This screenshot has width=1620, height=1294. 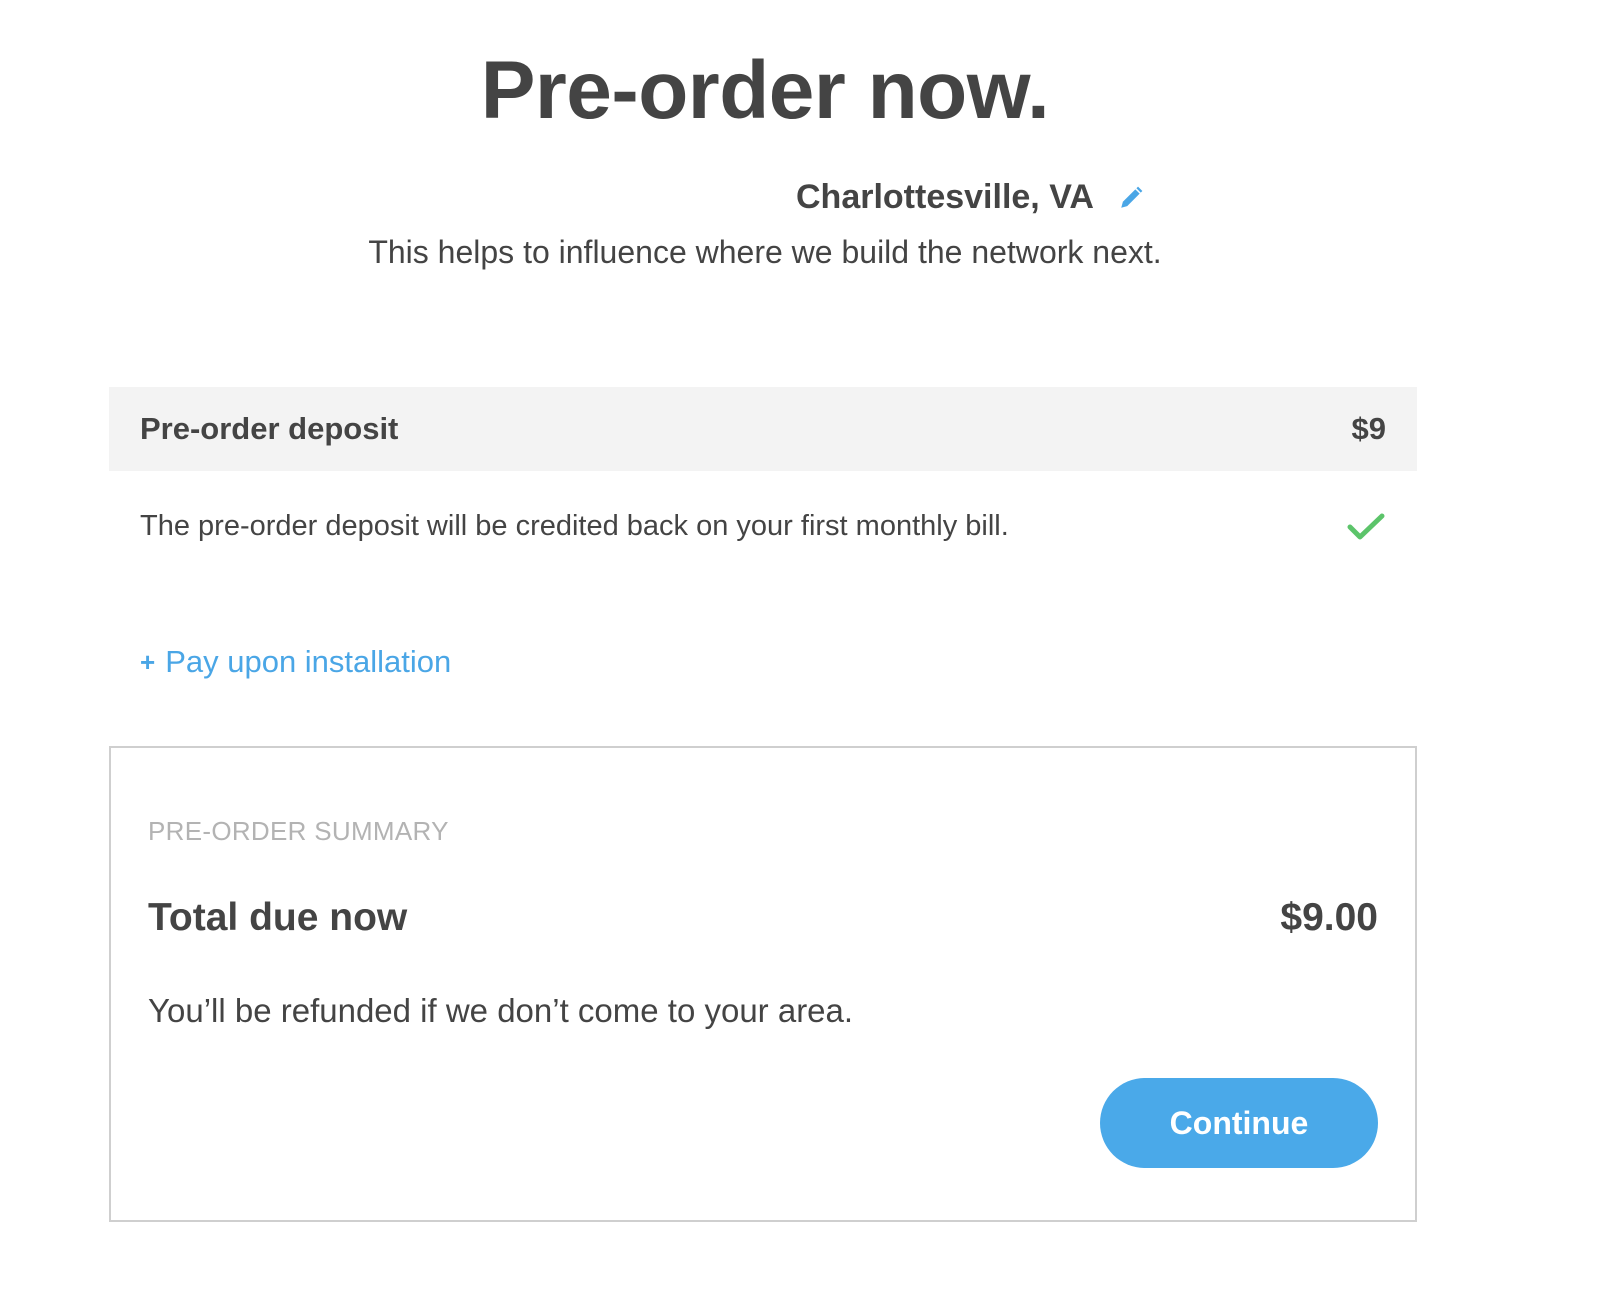 I want to click on continue-button: Continue, so click(x=1239, y=1123).